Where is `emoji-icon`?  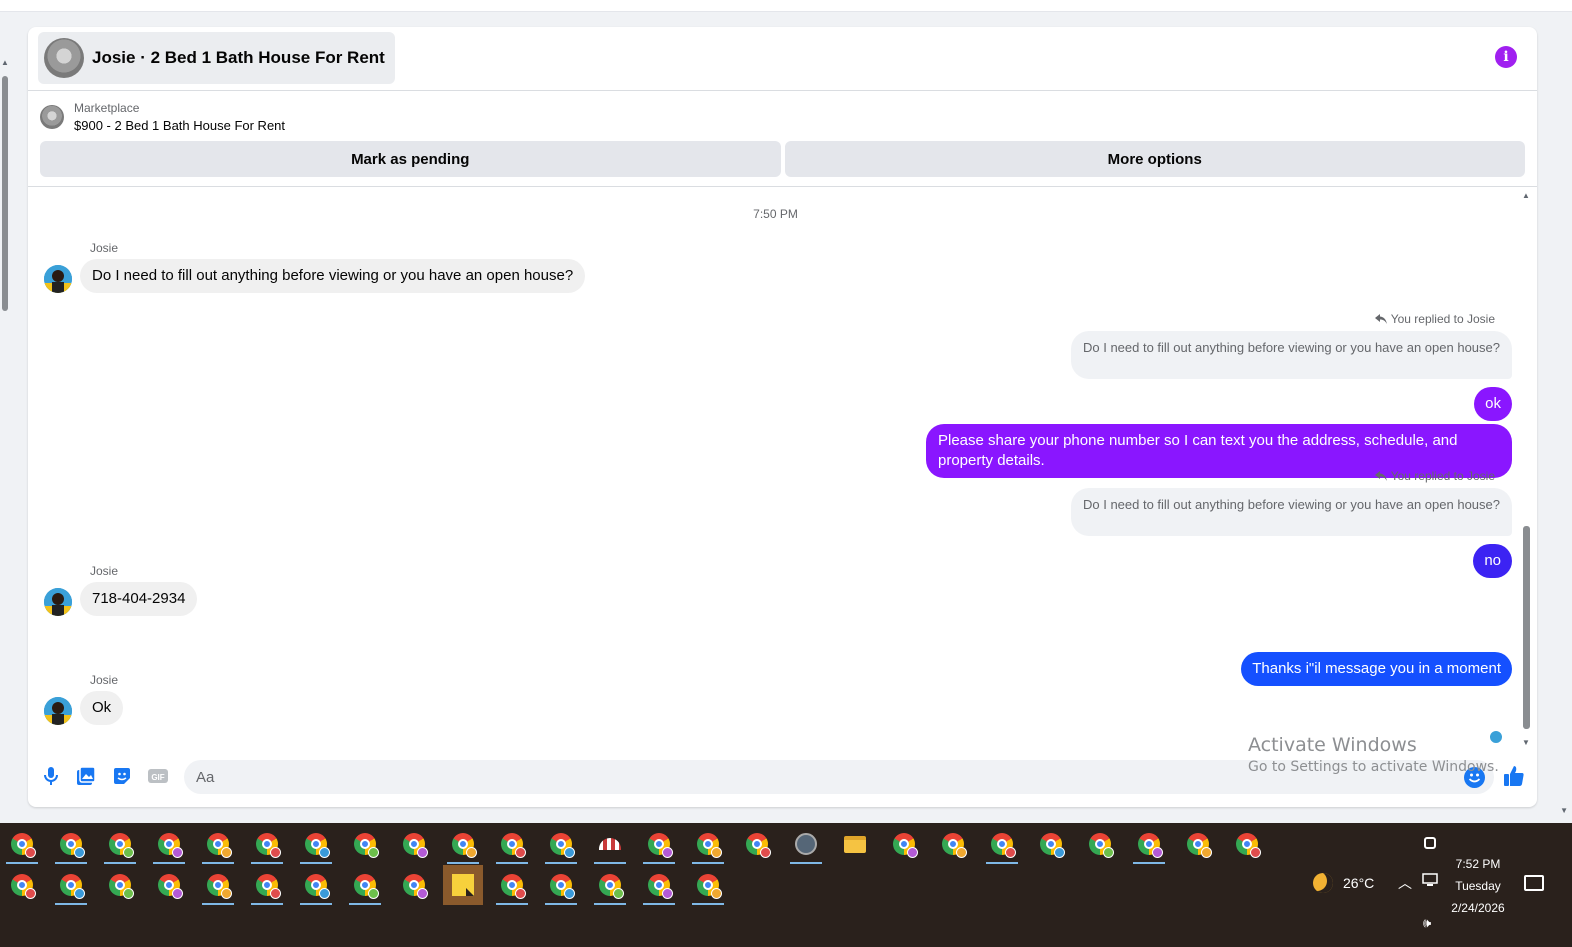
emoji-icon is located at coordinates (1474, 777).